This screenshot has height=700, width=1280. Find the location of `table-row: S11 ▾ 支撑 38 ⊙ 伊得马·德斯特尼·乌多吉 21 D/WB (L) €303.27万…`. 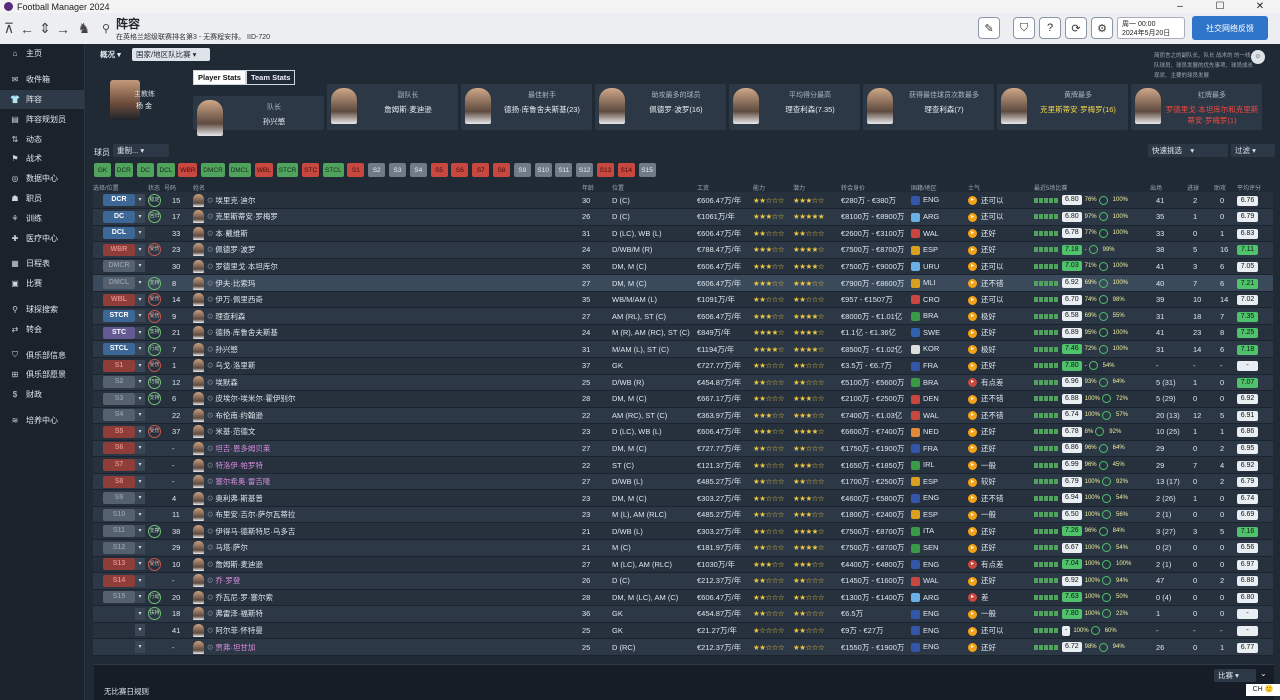

table-row: S11 ▾ 支撑 38 ⊙ 伊得马·德斯特尼·乌多吉 21 D/WB (L) €303.27万… is located at coordinates (683, 531).